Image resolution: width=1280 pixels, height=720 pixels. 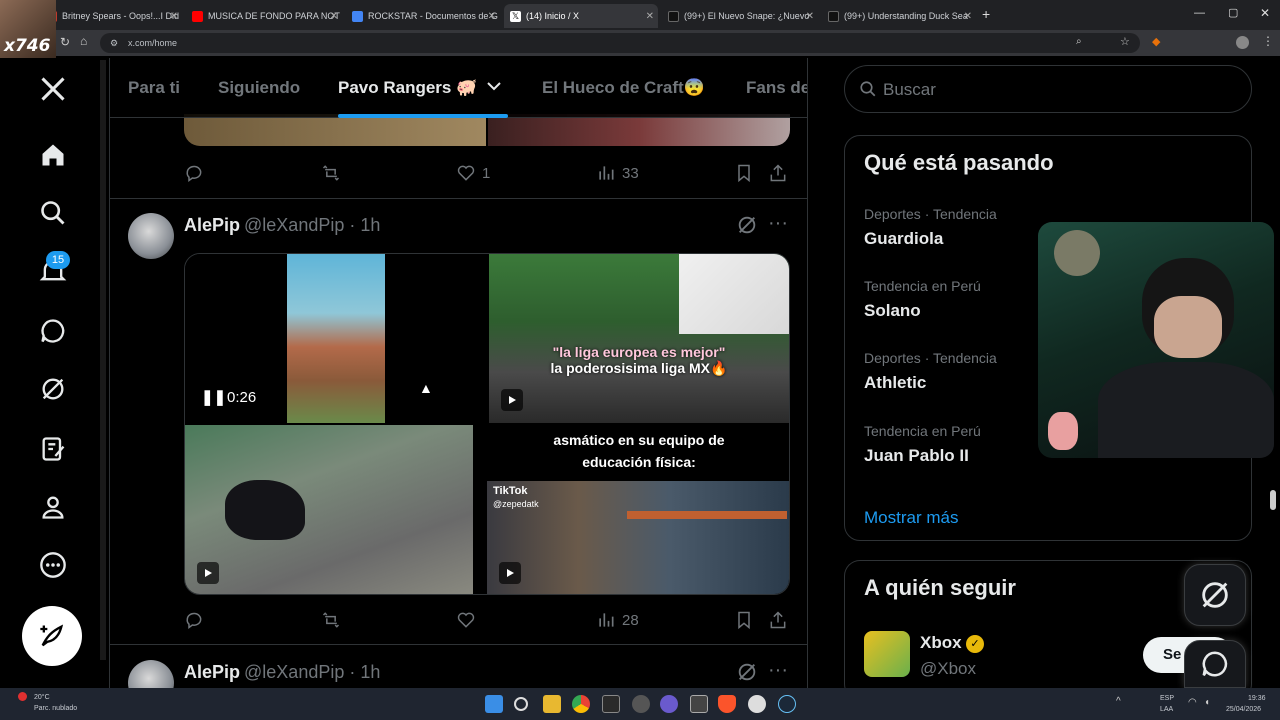 I want to click on profile-avatar, so click(x=1242, y=42).